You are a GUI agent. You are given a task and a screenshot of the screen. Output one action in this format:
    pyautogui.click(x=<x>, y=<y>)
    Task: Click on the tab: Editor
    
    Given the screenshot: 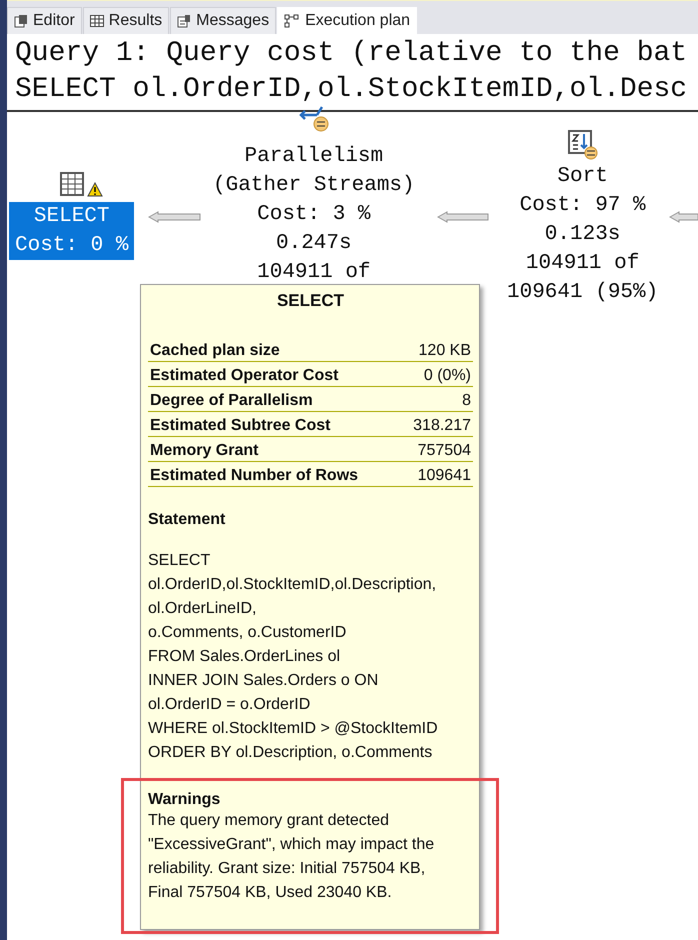 What is the action you would take?
    pyautogui.click(x=44, y=20)
    